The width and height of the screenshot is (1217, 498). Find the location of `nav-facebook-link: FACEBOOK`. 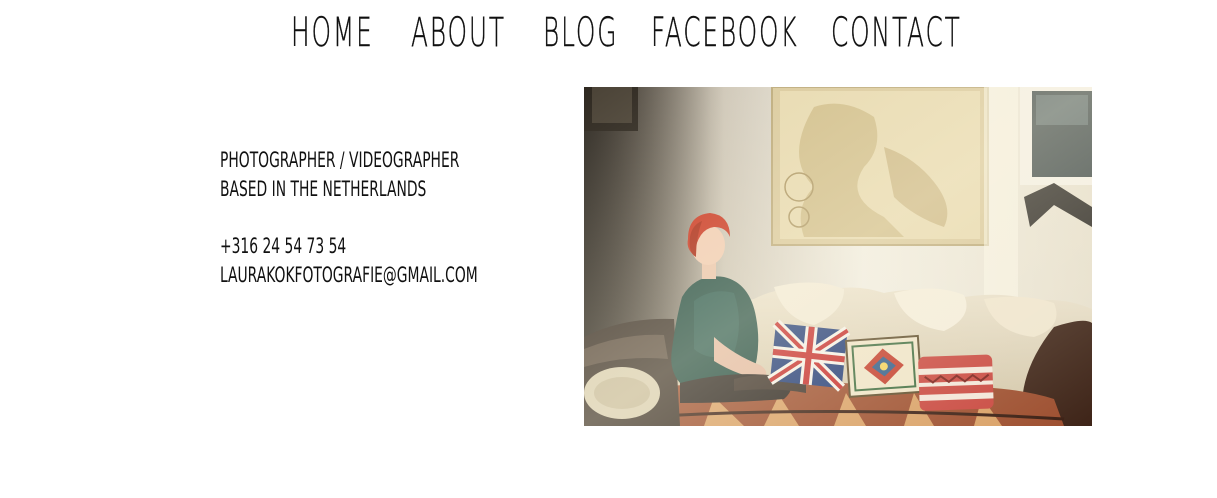

nav-facebook-link: FACEBOOK is located at coordinates (724, 33).